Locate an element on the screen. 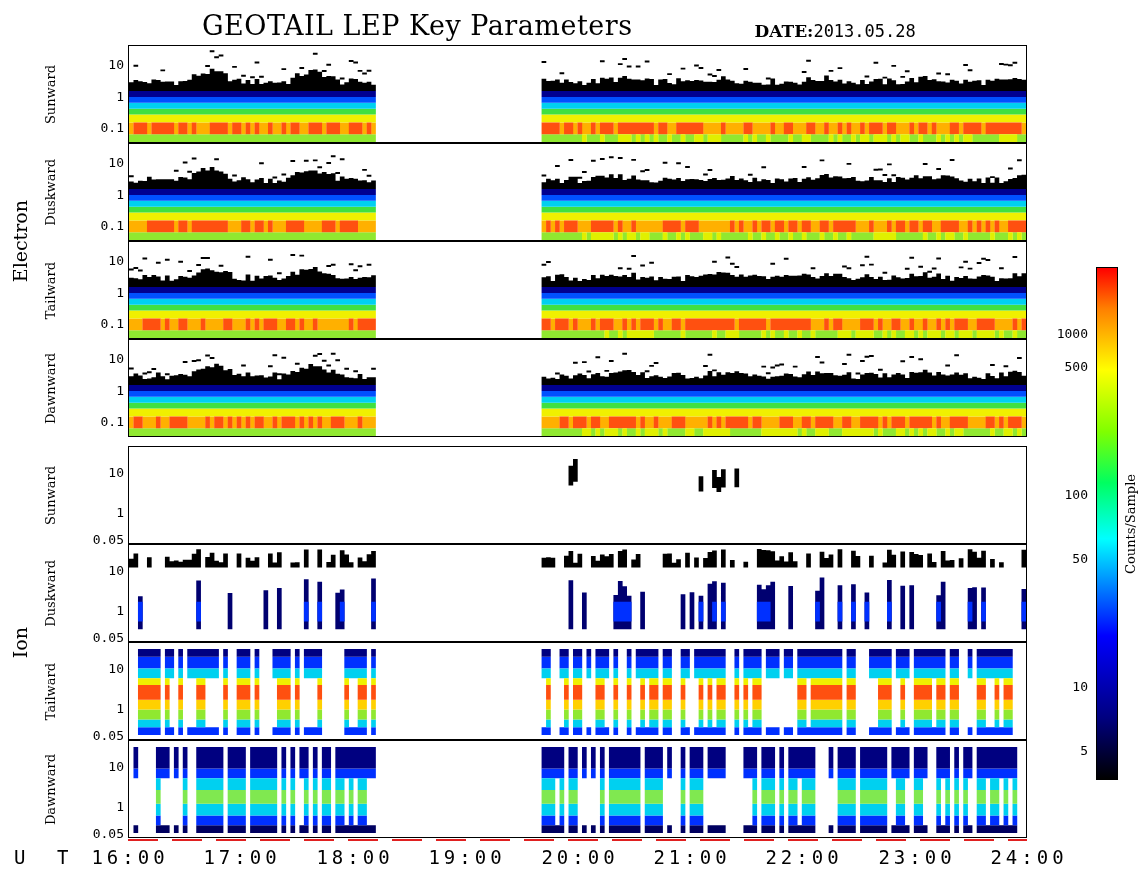  colorbar-tick-label: 500 is located at coordinates (1076, 366).